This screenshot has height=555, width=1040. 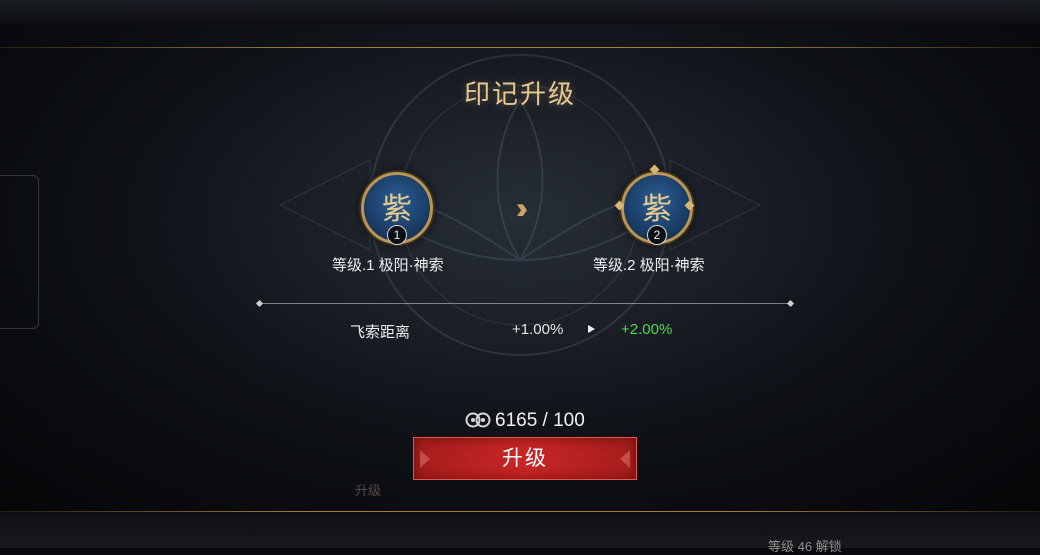 I want to click on dialog-title: 印记升级, so click(x=519, y=94).